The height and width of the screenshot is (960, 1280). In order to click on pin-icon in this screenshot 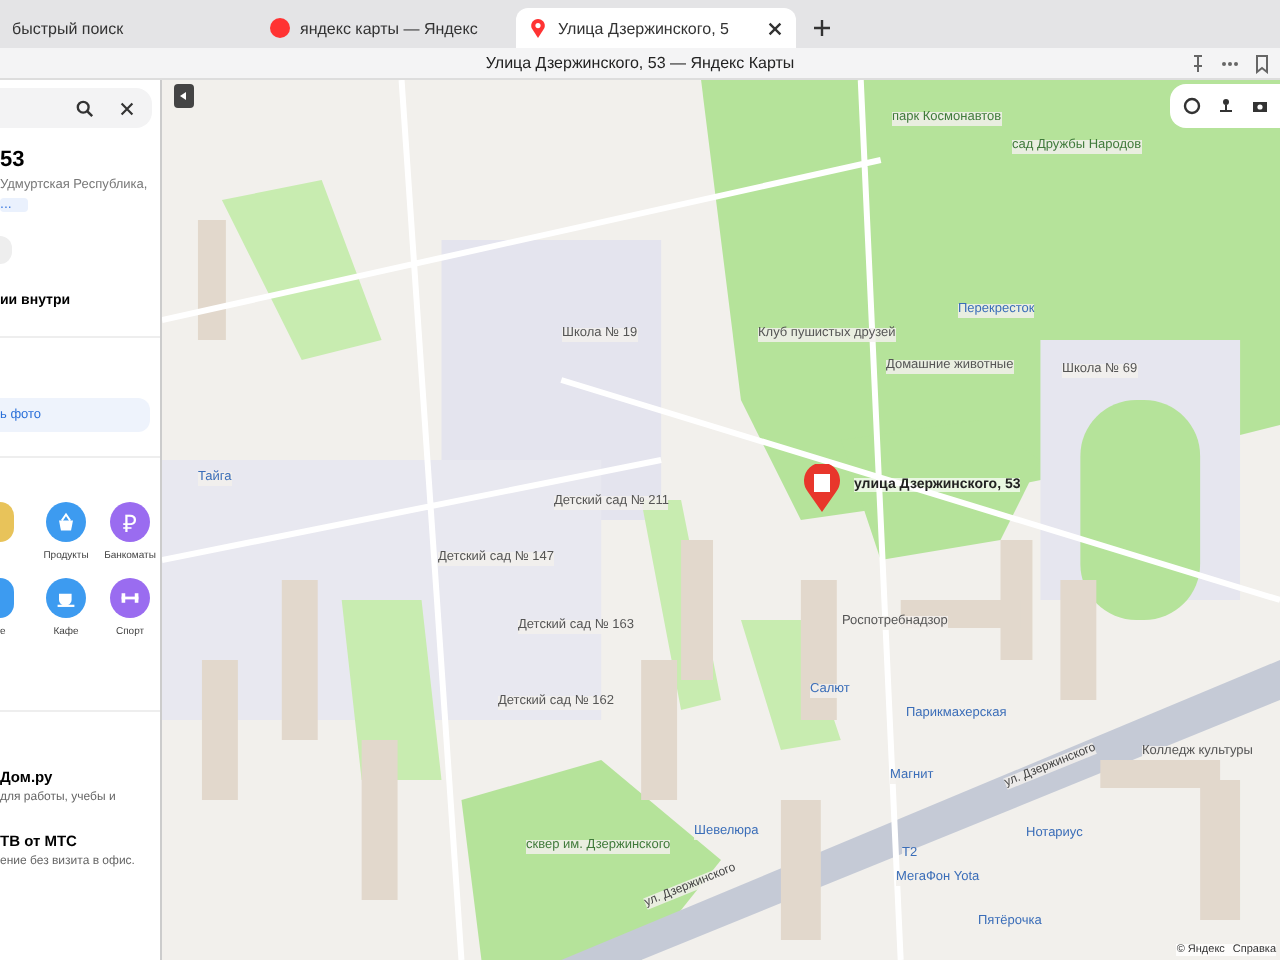, I will do `click(1198, 64)`.